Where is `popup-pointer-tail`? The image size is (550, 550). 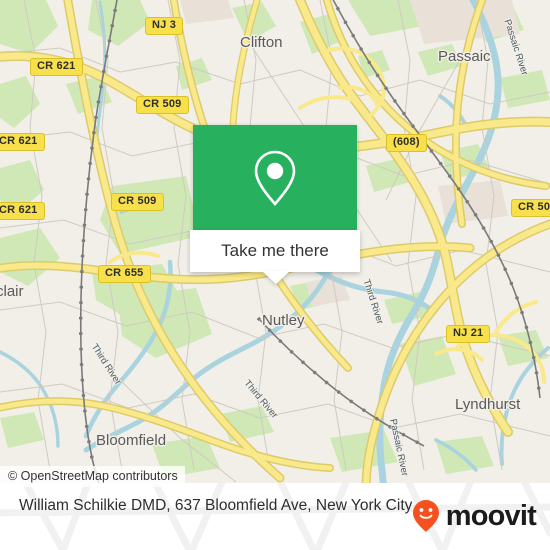
popup-pointer-tail is located at coordinates (276, 277).